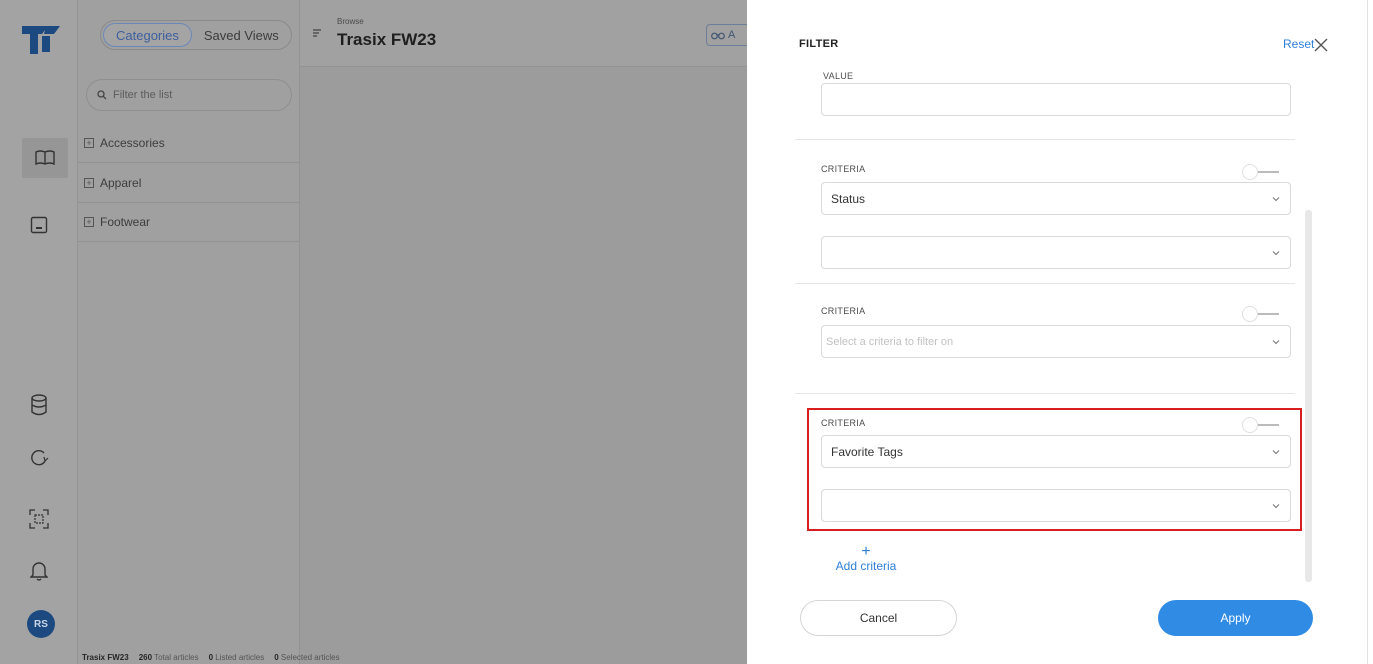 The width and height of the screenshot is (1373, 664). Describe the element at coordinates (528, 33) in the screenshot. I see `browse-header: Browse Trasix FW23 A` at that location.